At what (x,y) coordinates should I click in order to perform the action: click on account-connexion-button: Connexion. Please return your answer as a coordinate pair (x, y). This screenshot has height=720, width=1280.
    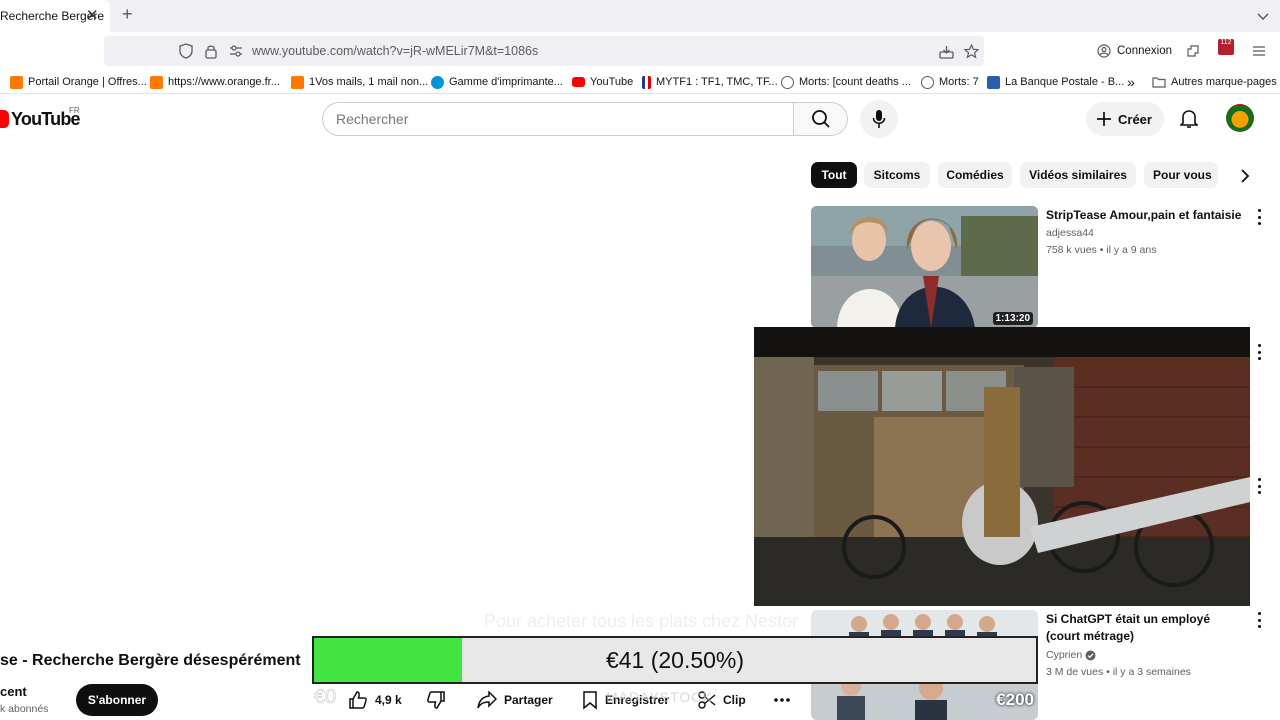
    Looking at the image, I should click on (1132, 51).